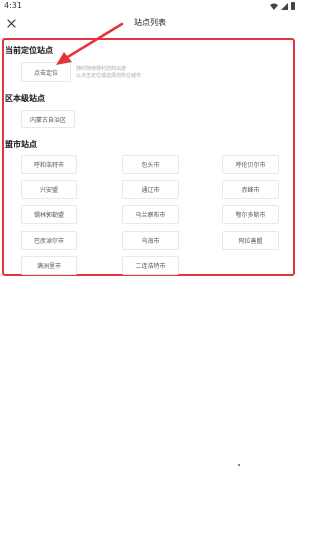  I want to click on station-item: 乌海市, so click(150, 240).